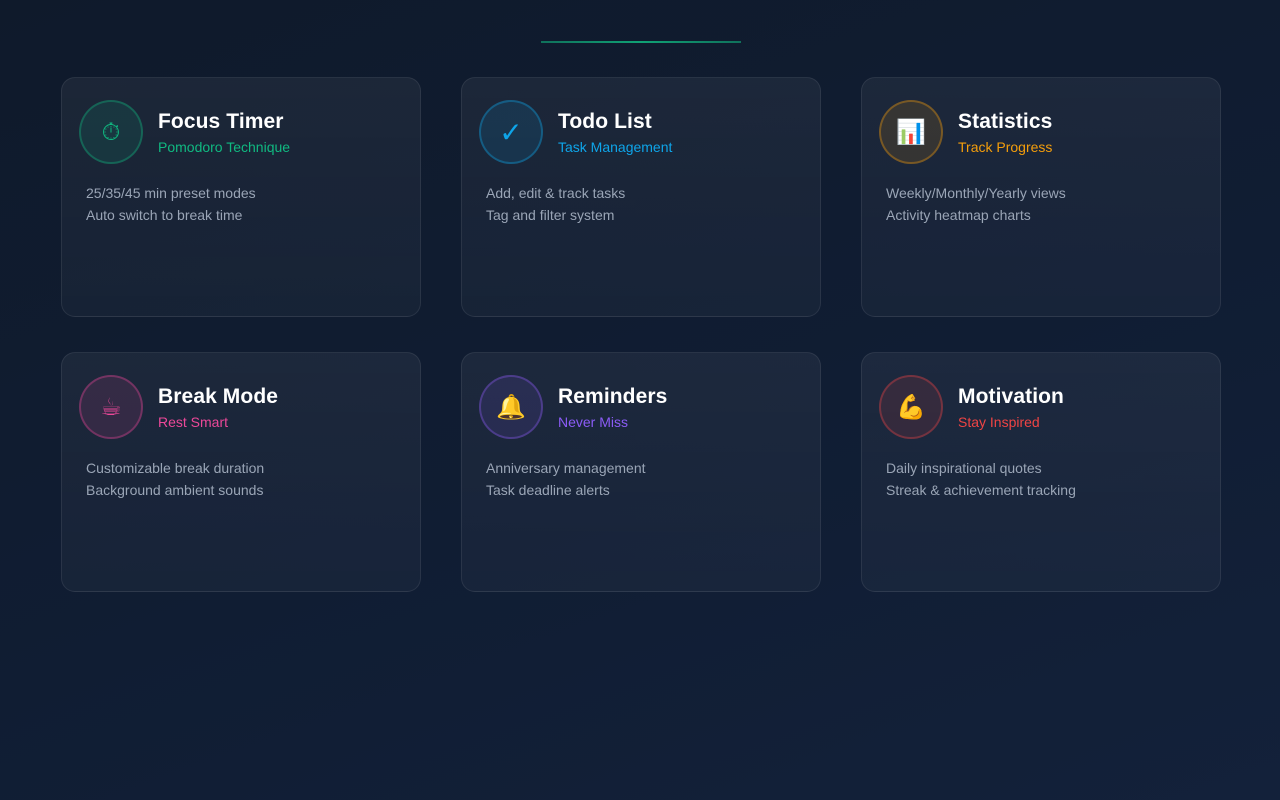 The image size is (1280, 800). I want to click on bell-icon: 🔔, so click(511, 407).